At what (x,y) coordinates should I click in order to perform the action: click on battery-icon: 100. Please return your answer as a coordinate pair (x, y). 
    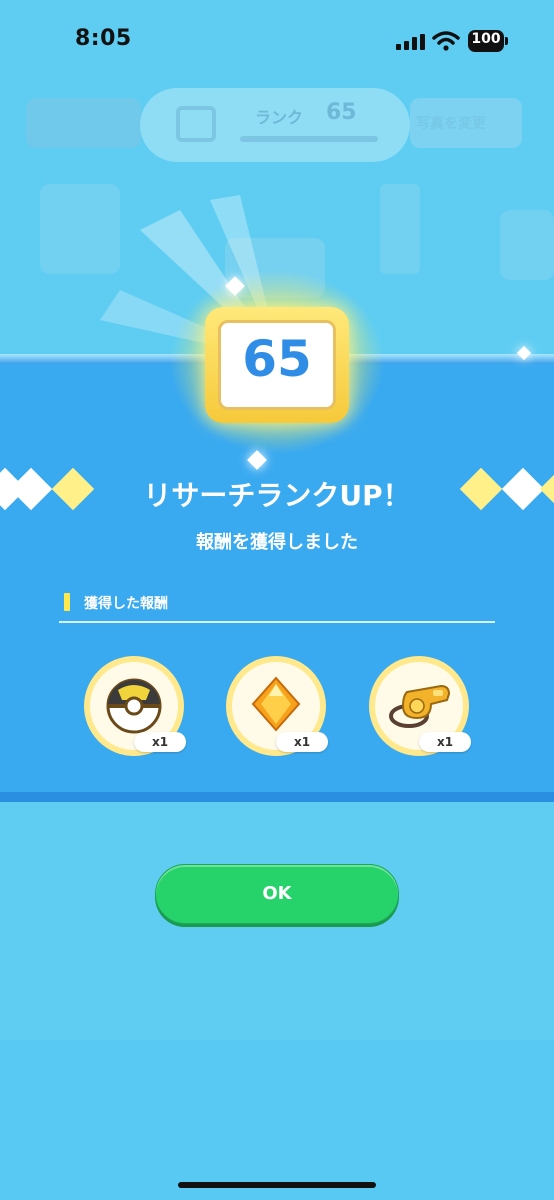
    Looking at the image, I should click on (489, 41).